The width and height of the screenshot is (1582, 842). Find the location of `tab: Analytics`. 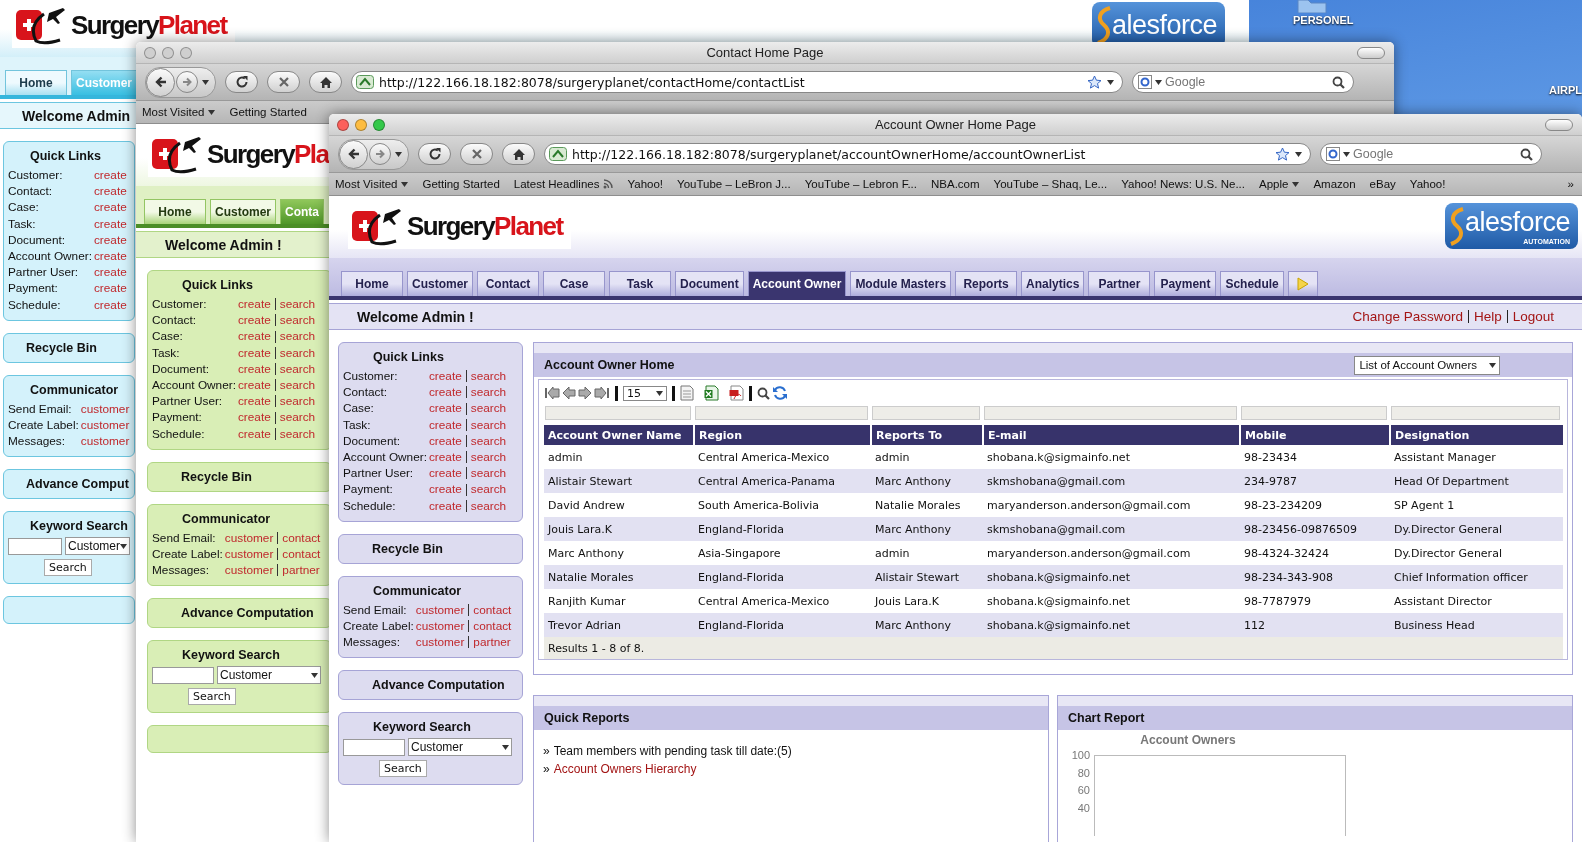

tab: Analytics is located at coordinates (1053, 283).